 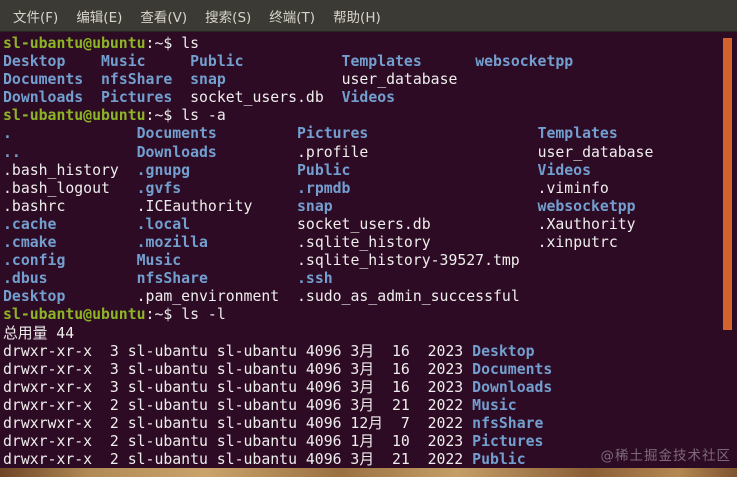 What do you see at coordinates (368, 472) in the screenshot?
I see `desktop-wallpaper-strip` at bounding box center [368, 472].